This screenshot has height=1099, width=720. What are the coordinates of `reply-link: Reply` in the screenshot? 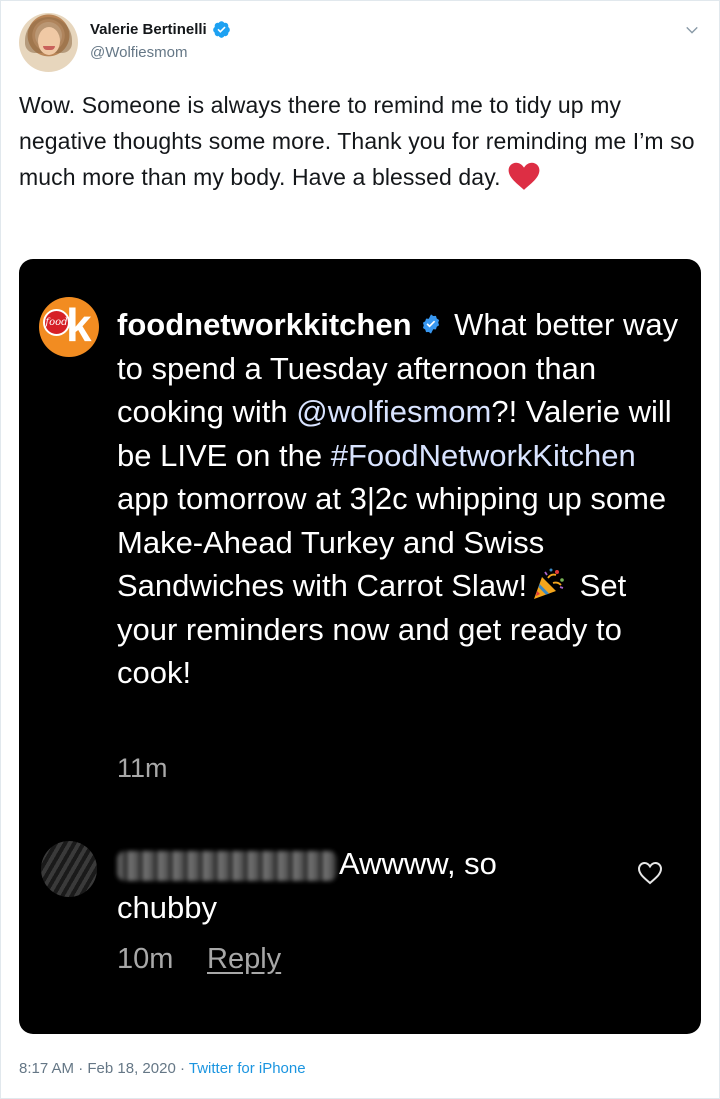 It's located at (244, 959).